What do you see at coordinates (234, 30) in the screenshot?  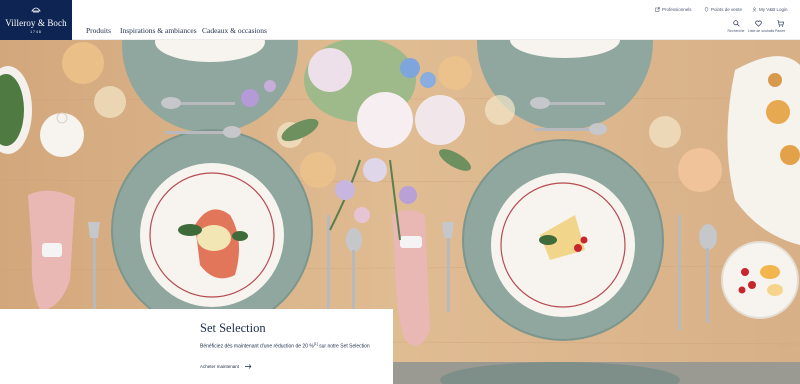 I see `nav-cadeaux: Cadeaux & occasions` at bounding box center [234, 30].